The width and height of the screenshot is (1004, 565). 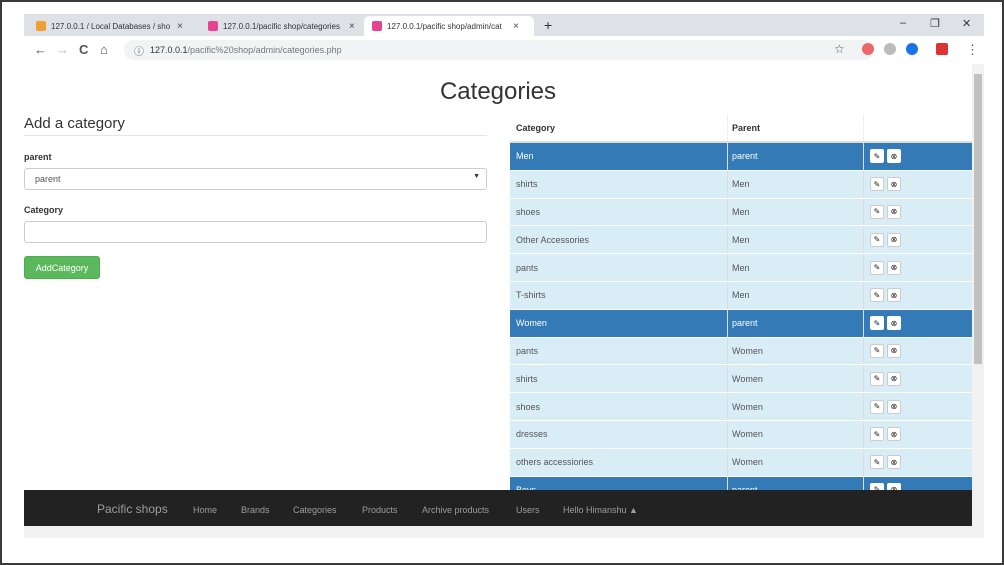 I want to click on nav-link-home: Home, so click(x=205, y=510).